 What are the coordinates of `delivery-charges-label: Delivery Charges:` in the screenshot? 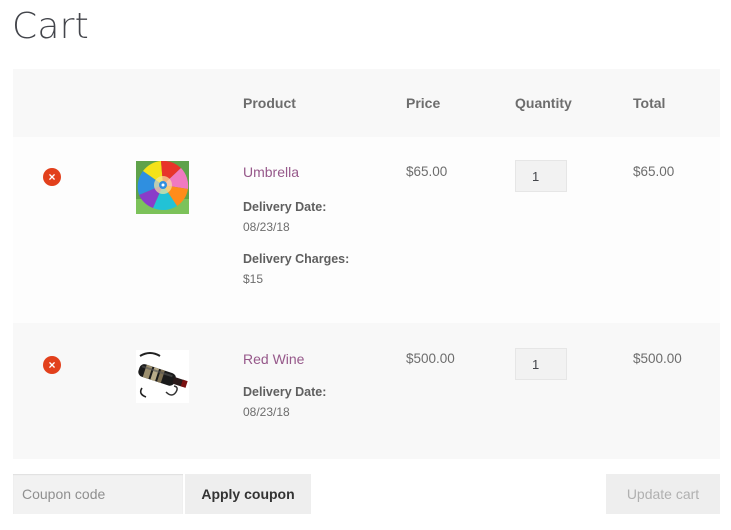 It's located at (296, 259).